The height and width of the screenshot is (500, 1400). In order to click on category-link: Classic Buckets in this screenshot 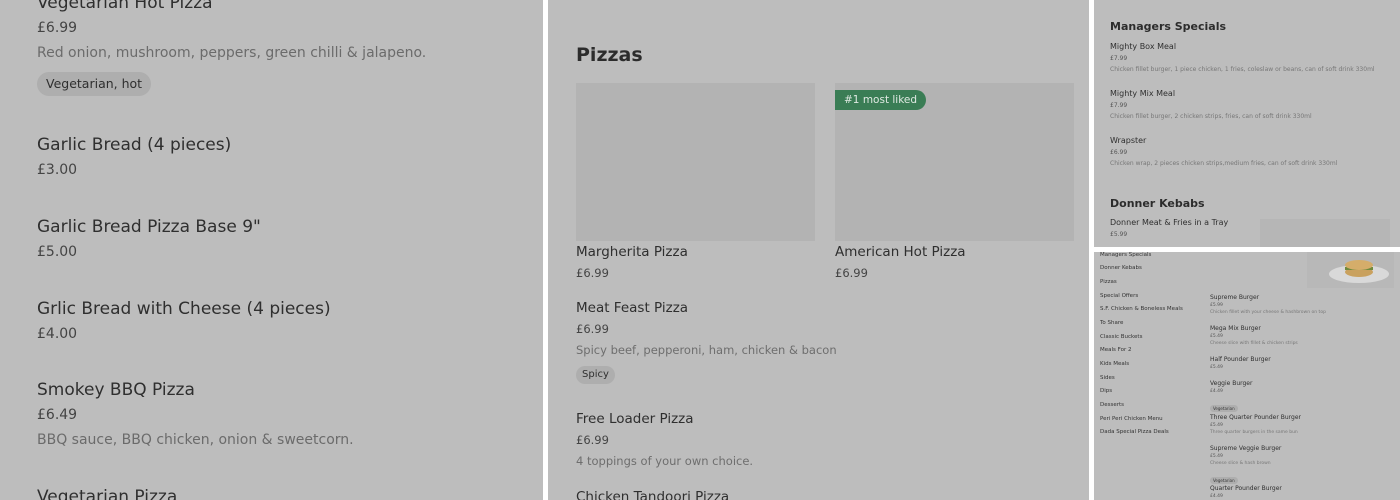, I will do `click(1121, 337)`.